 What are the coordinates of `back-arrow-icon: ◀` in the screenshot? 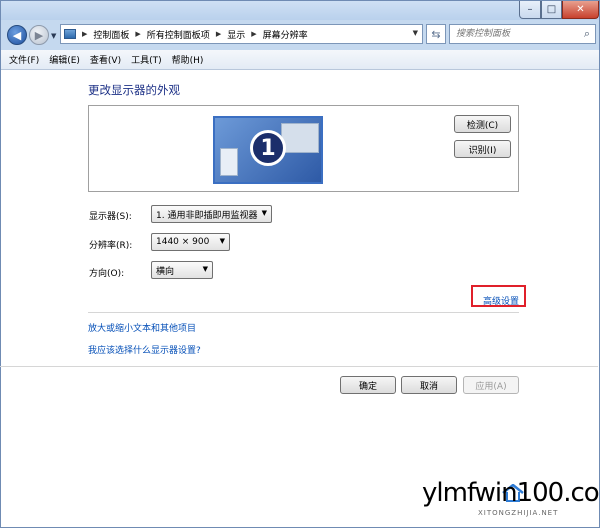 It's located at (17, 35).